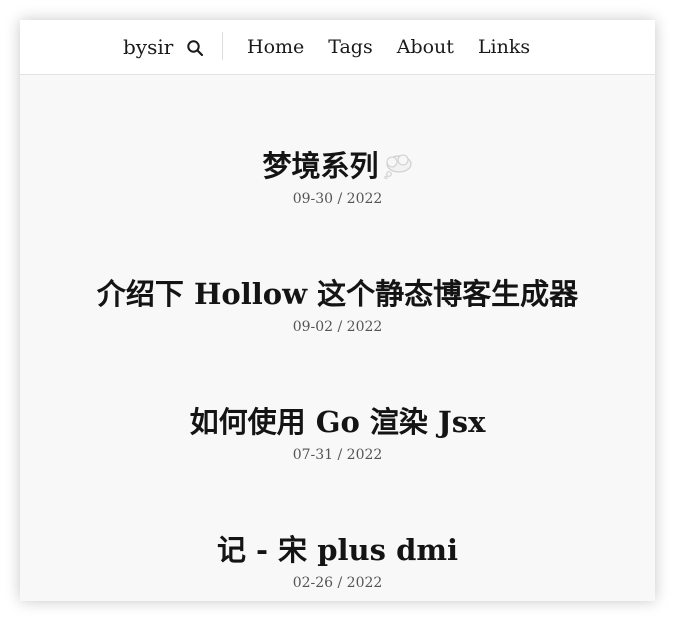  I want to click on post-title-link: 如何使用 Go 渲染 Jsx, so click(337, 422).